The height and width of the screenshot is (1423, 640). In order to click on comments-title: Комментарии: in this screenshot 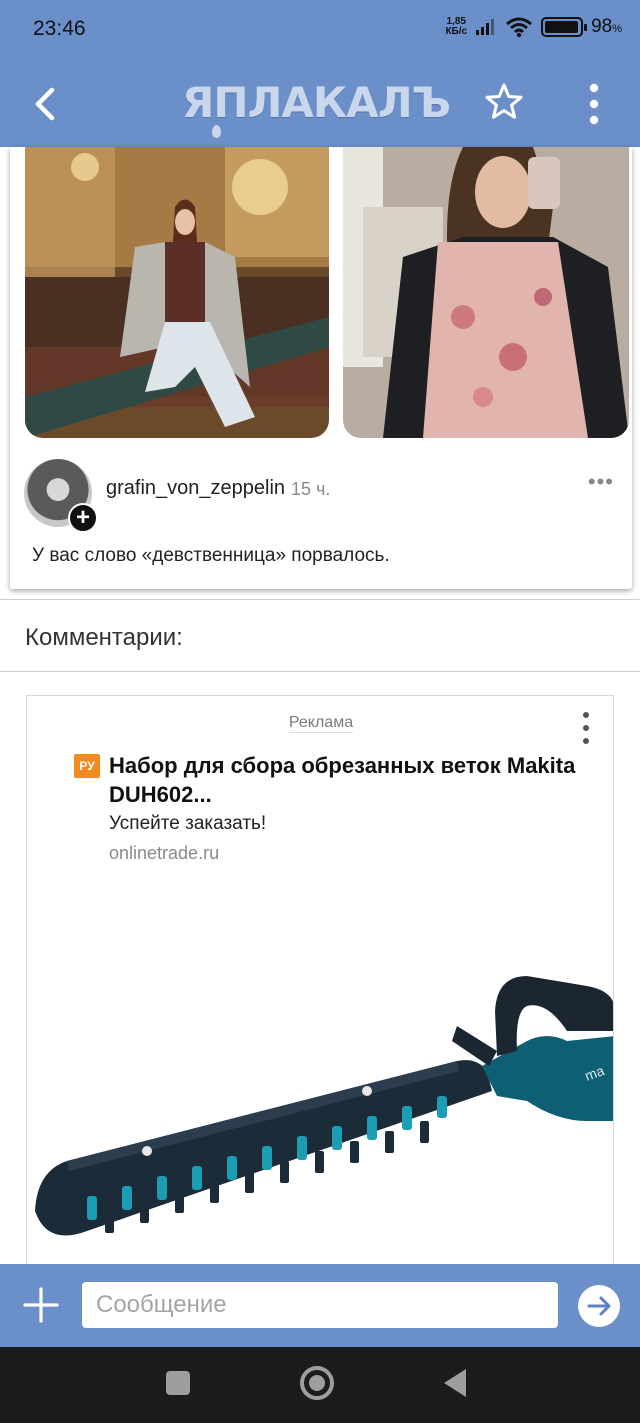, I will do `click(104, 637)`.